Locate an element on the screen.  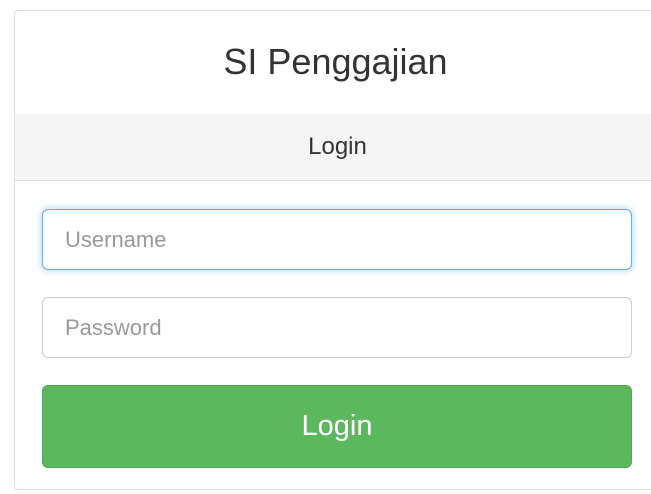
login-heading: Login is located at coordinates (333, 147).